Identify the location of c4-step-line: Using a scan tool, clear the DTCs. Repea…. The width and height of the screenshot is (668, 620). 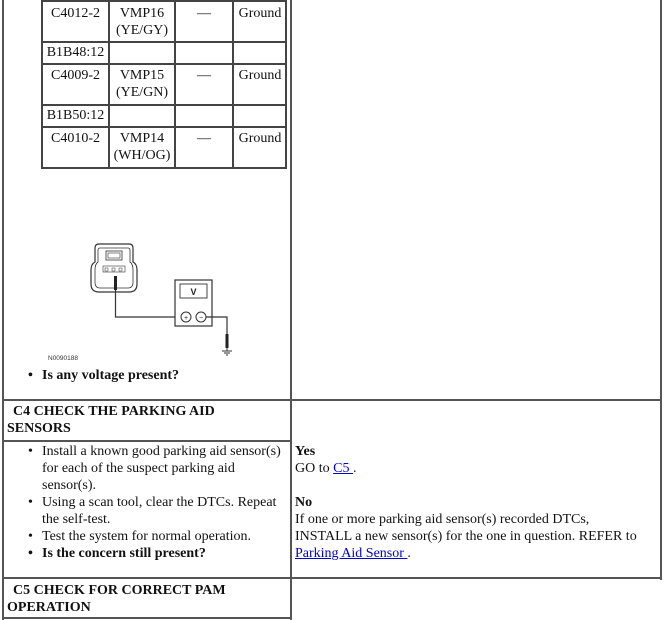
(159, 502).